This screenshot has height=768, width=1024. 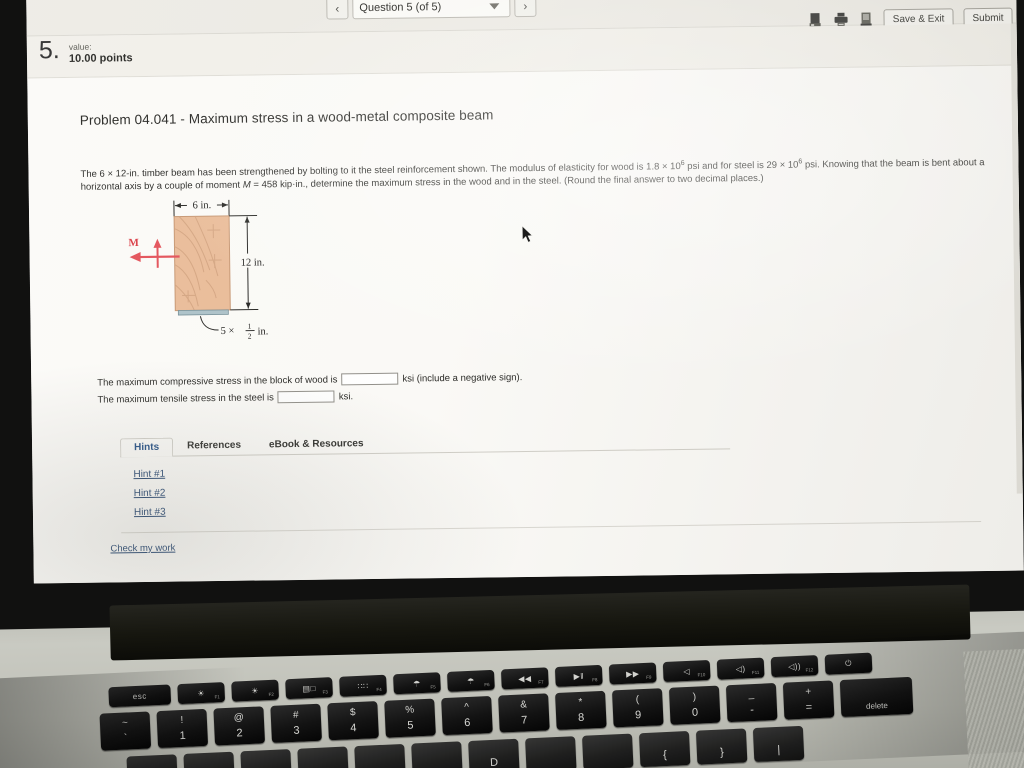 I want to click on key-f12: ◁)) F12, so click(x=794, y=666).